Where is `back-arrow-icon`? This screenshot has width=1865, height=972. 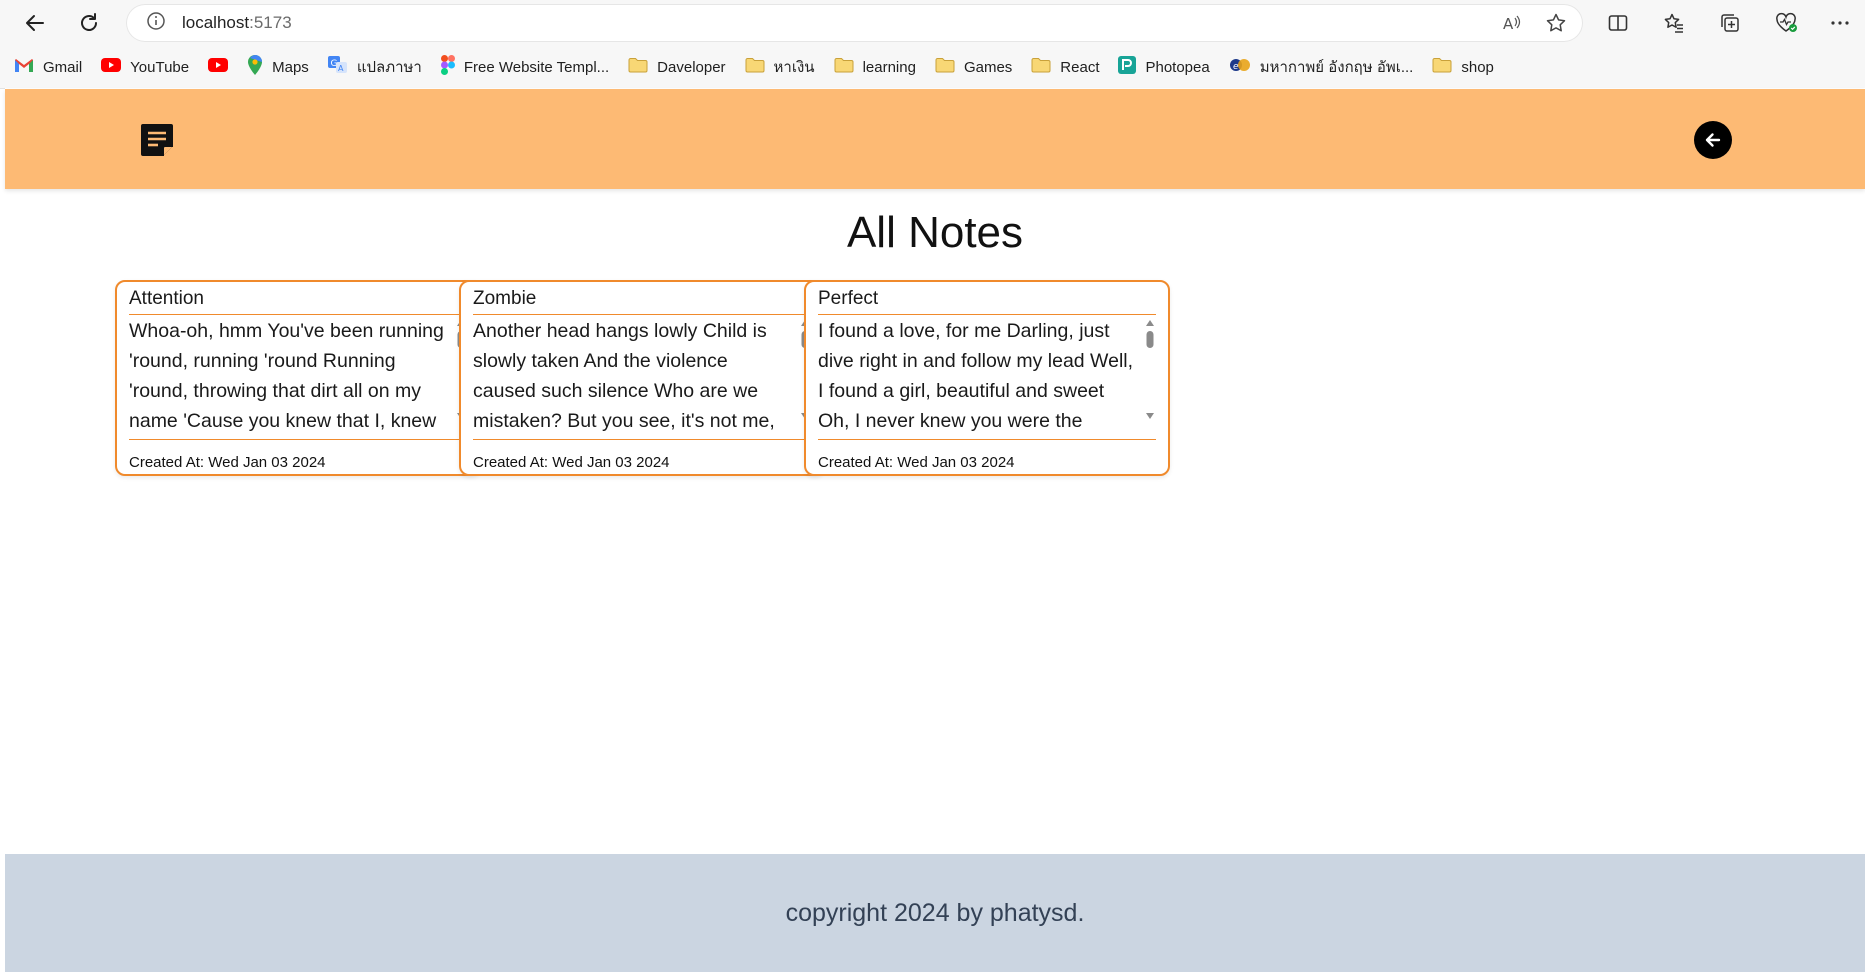
back-arrow-icon is located at coordinates (35, 23).